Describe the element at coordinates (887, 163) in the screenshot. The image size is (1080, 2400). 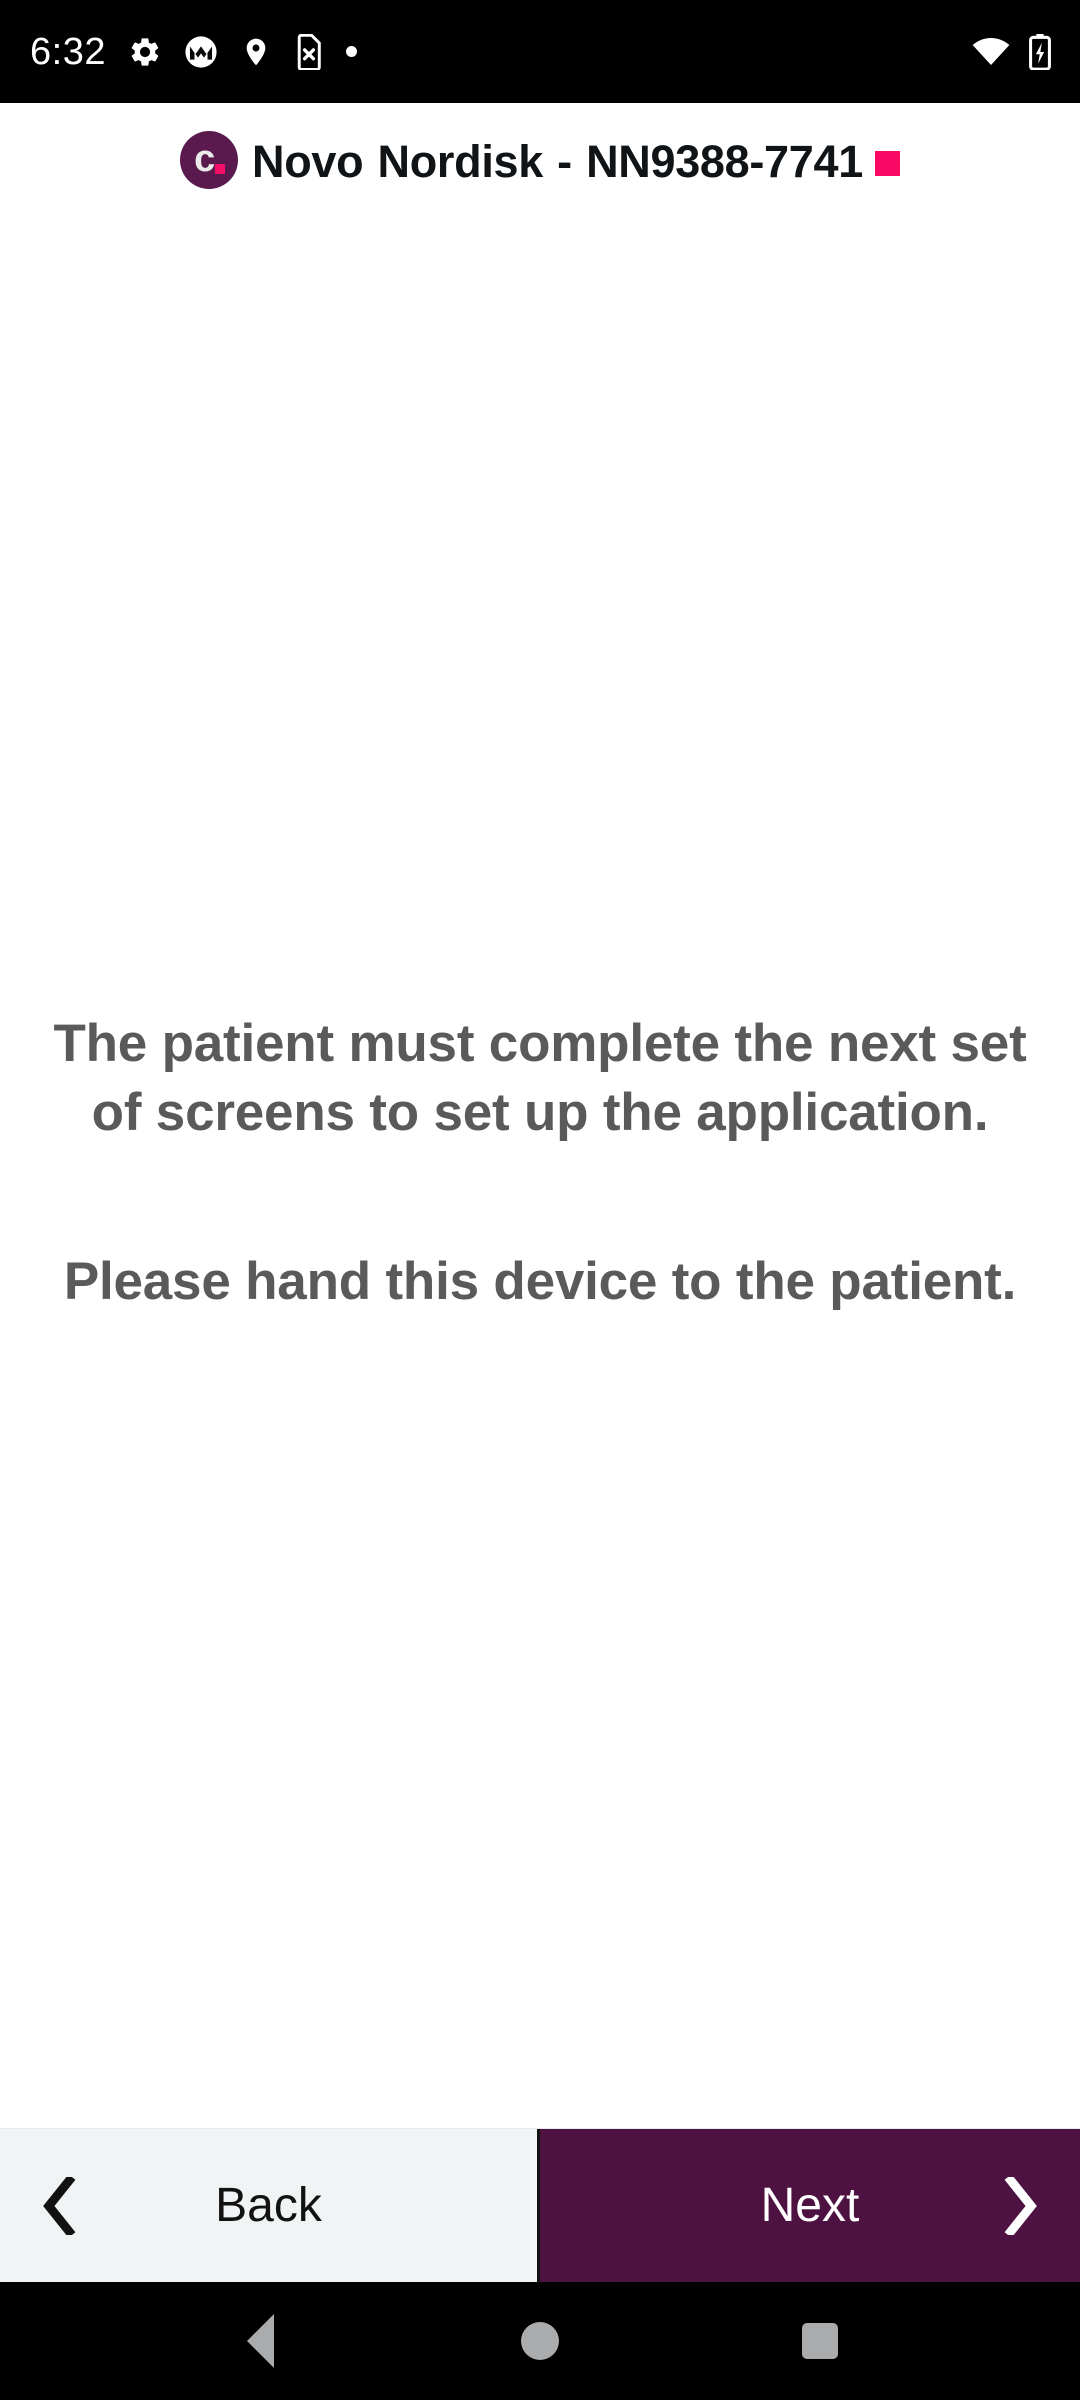
I see `status-badge` at that location.